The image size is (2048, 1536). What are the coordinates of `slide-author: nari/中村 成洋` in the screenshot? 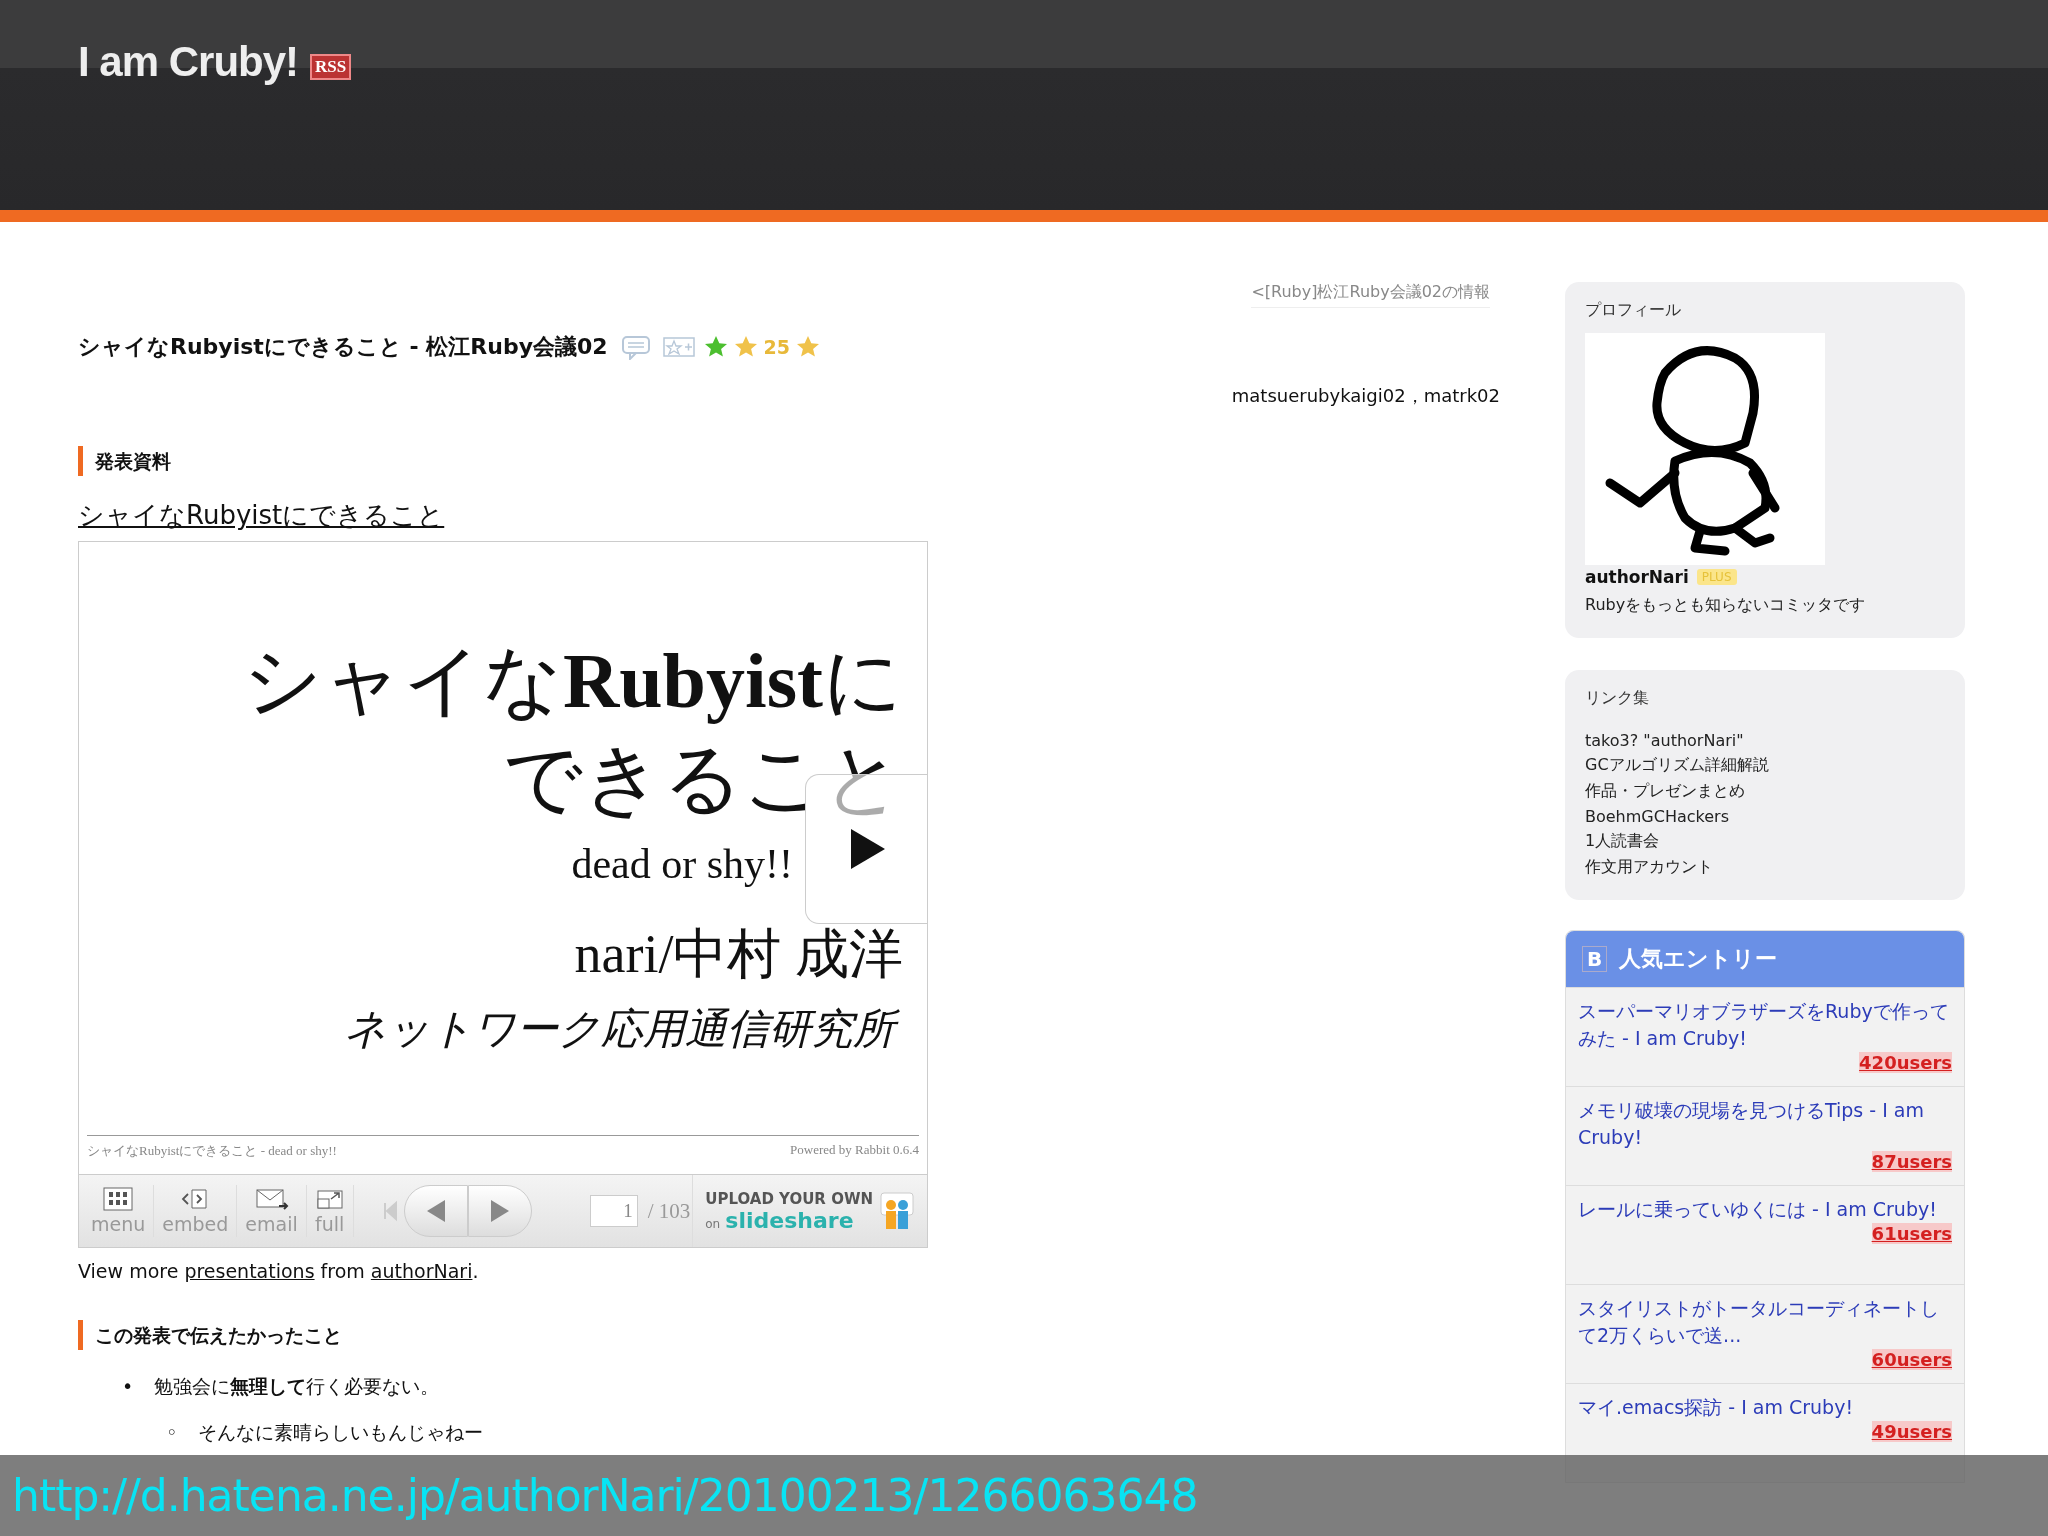 It's located at (738, 954).